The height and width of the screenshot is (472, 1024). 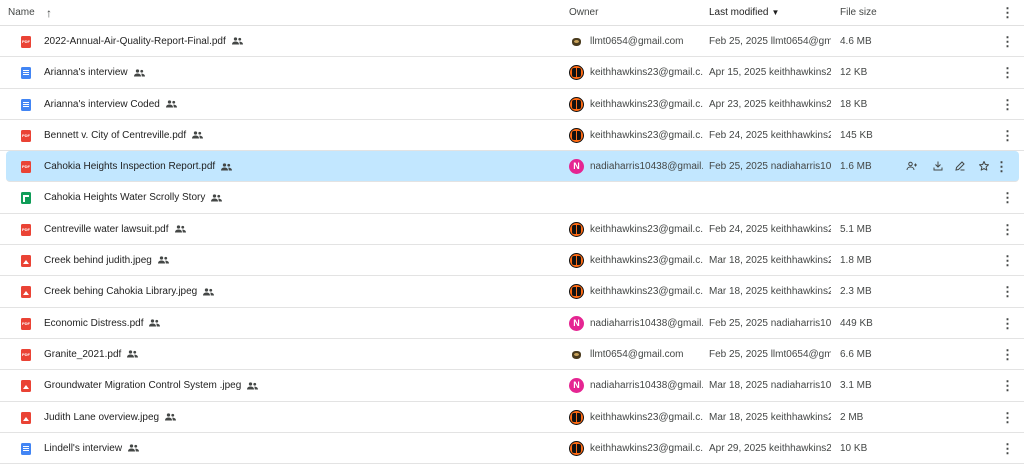 What do you see at coordinates (775, 12) in the screenshot?
I see `sort-caret-icon: ▼` at bounding box center [775, 12].